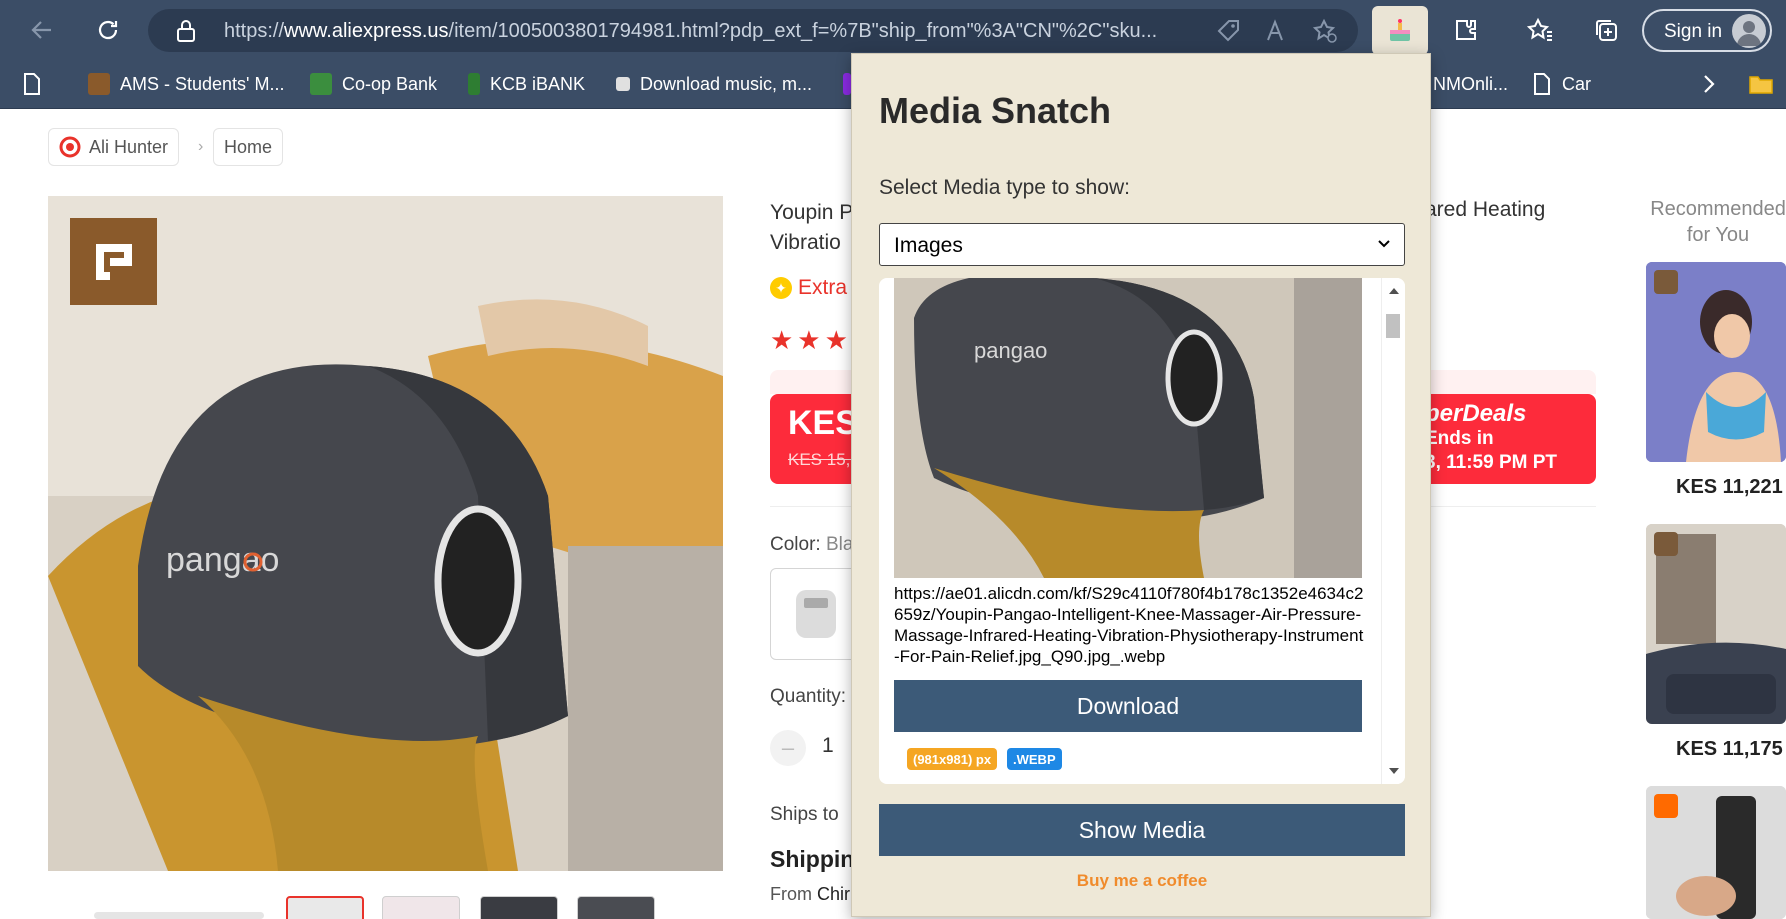 This screenshot has height=919, width=1786. I want to click on recommended-item-2-price: KES 11,175, so click(1729, 749).